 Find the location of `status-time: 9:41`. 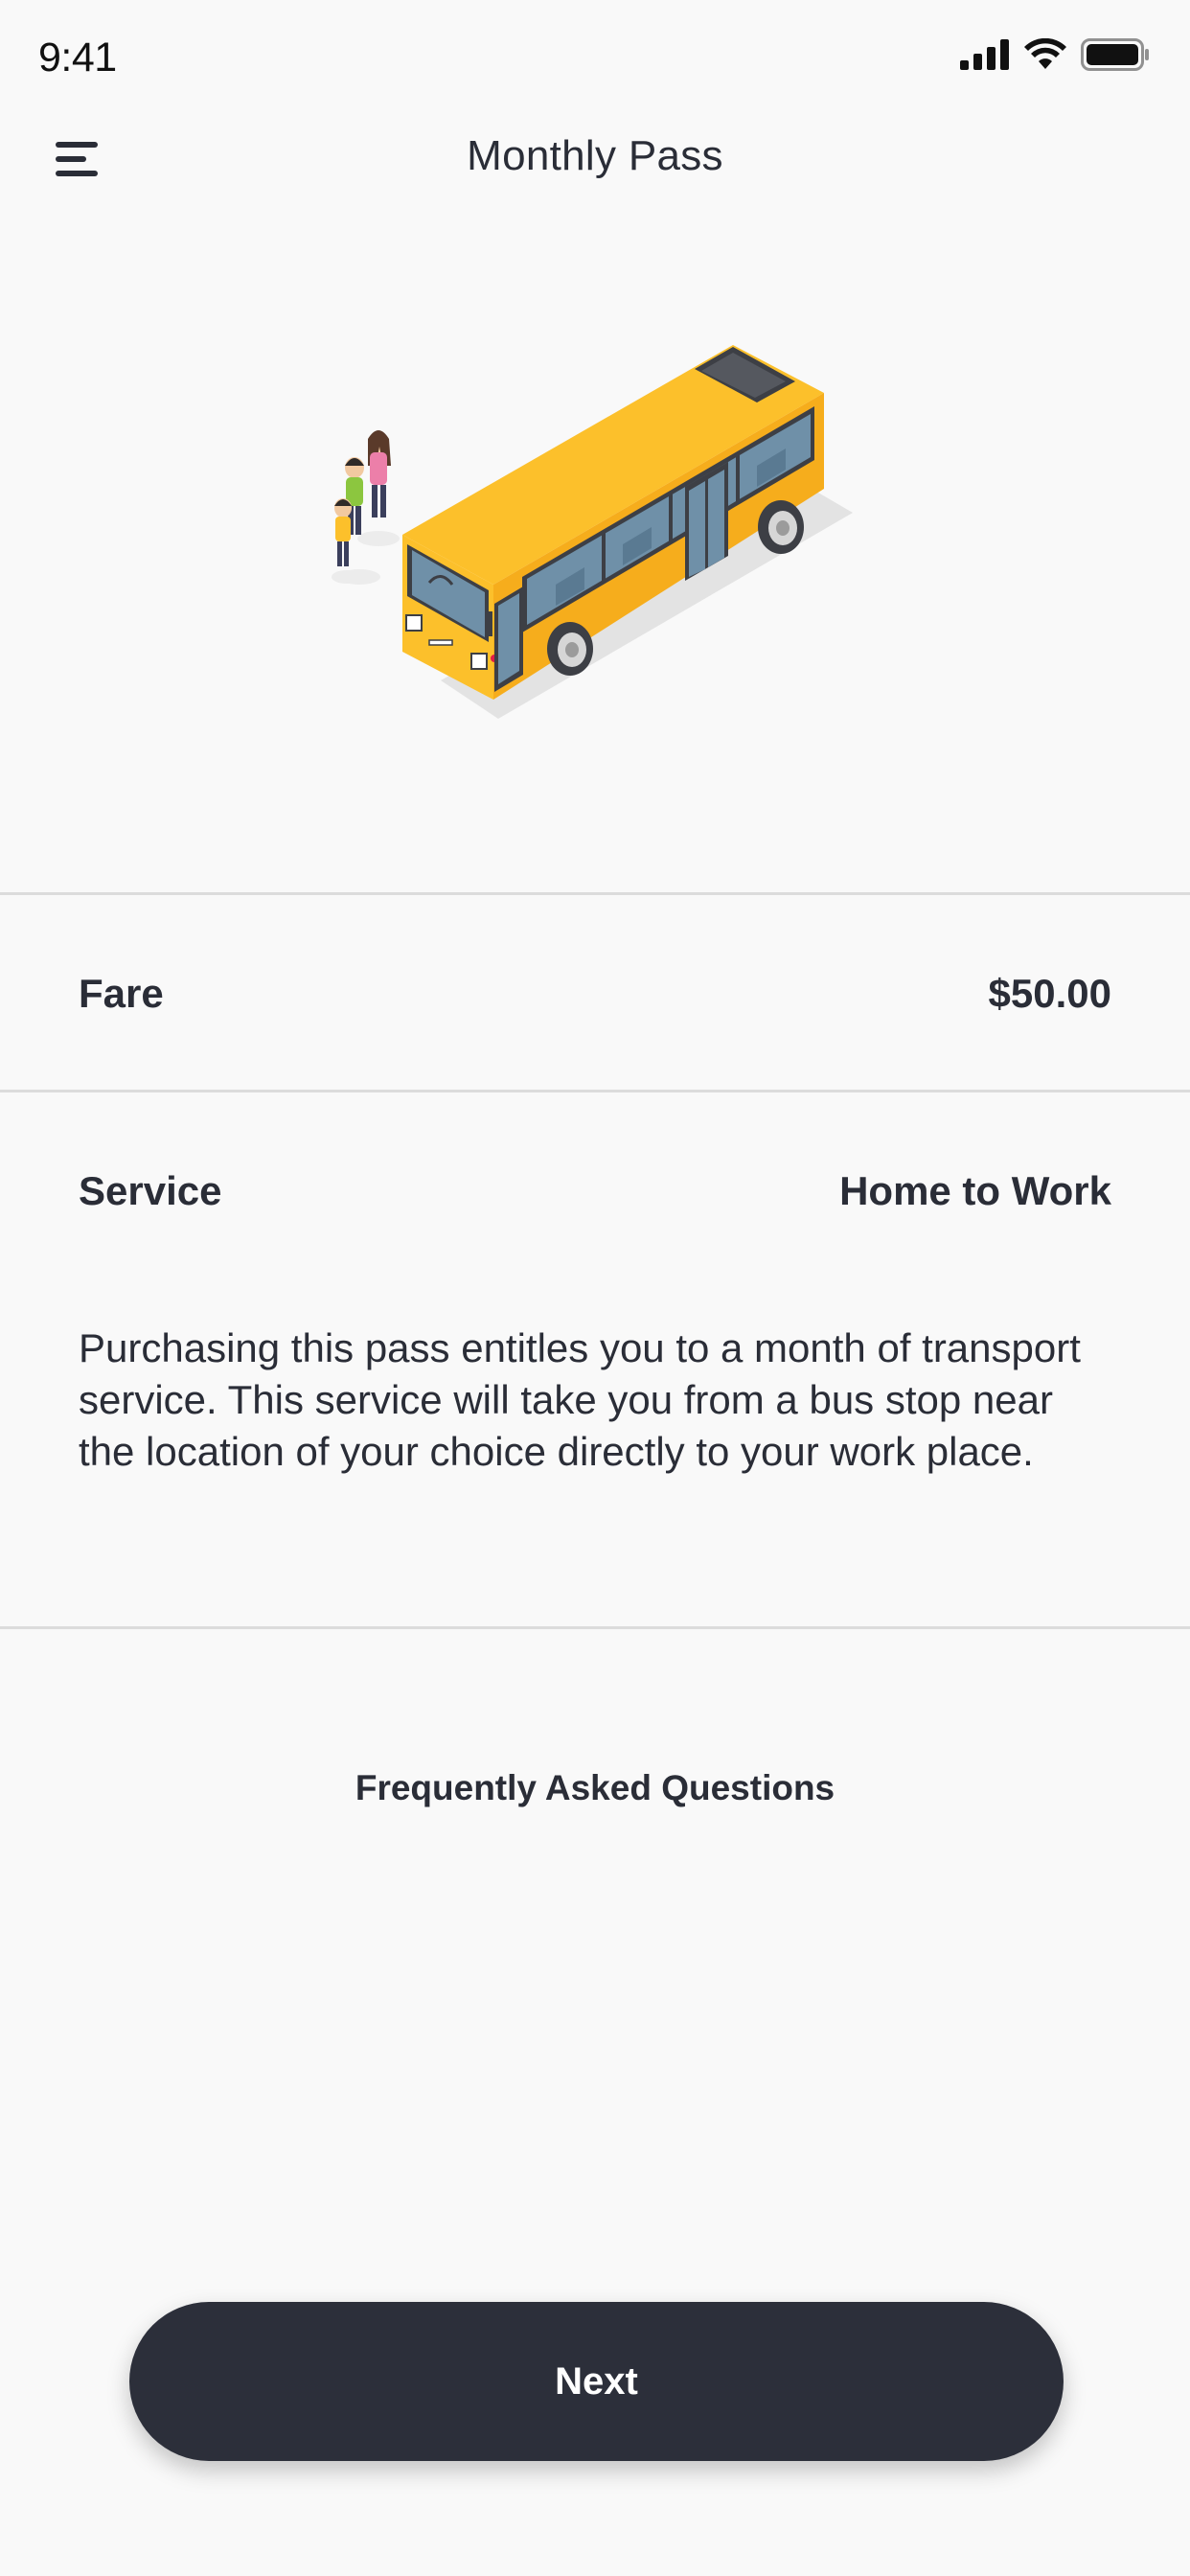

status-time: 9:41 is located at coordinates (78, 57).